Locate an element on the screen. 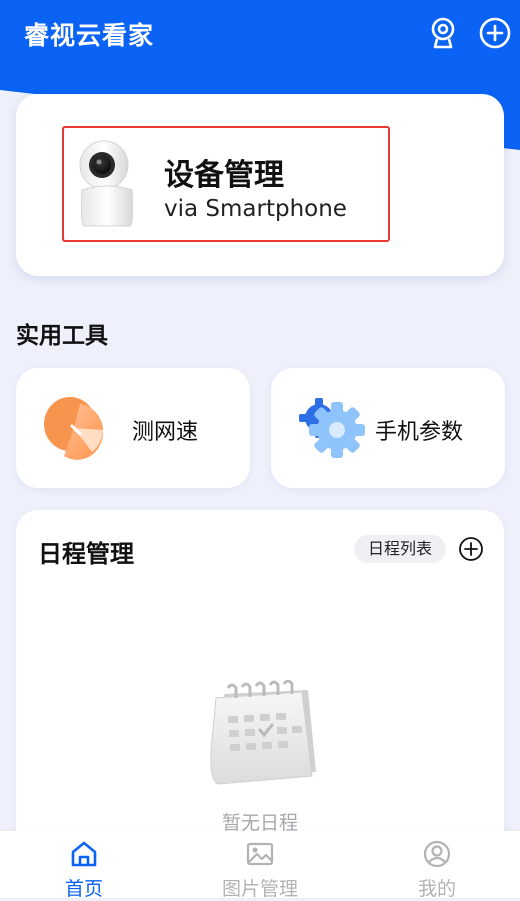 The height and width of the screenshot is (901, 520). tab-home: 首页 is located at coordinates (84, 865).